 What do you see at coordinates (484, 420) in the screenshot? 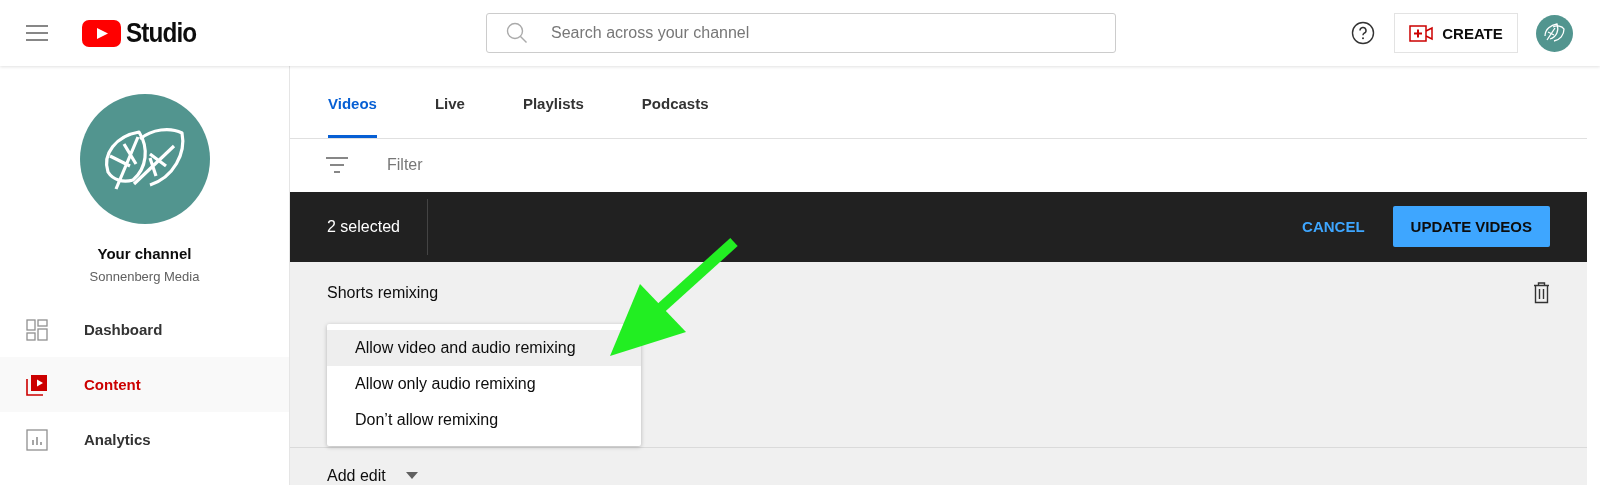
I see `menu-option: Don’t allow remixing` at bounding box center [484, 420].